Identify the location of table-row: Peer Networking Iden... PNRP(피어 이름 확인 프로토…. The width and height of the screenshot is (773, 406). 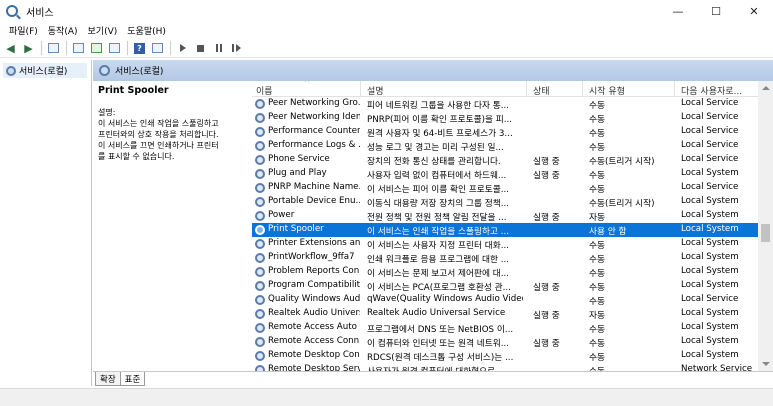
(505, 118).